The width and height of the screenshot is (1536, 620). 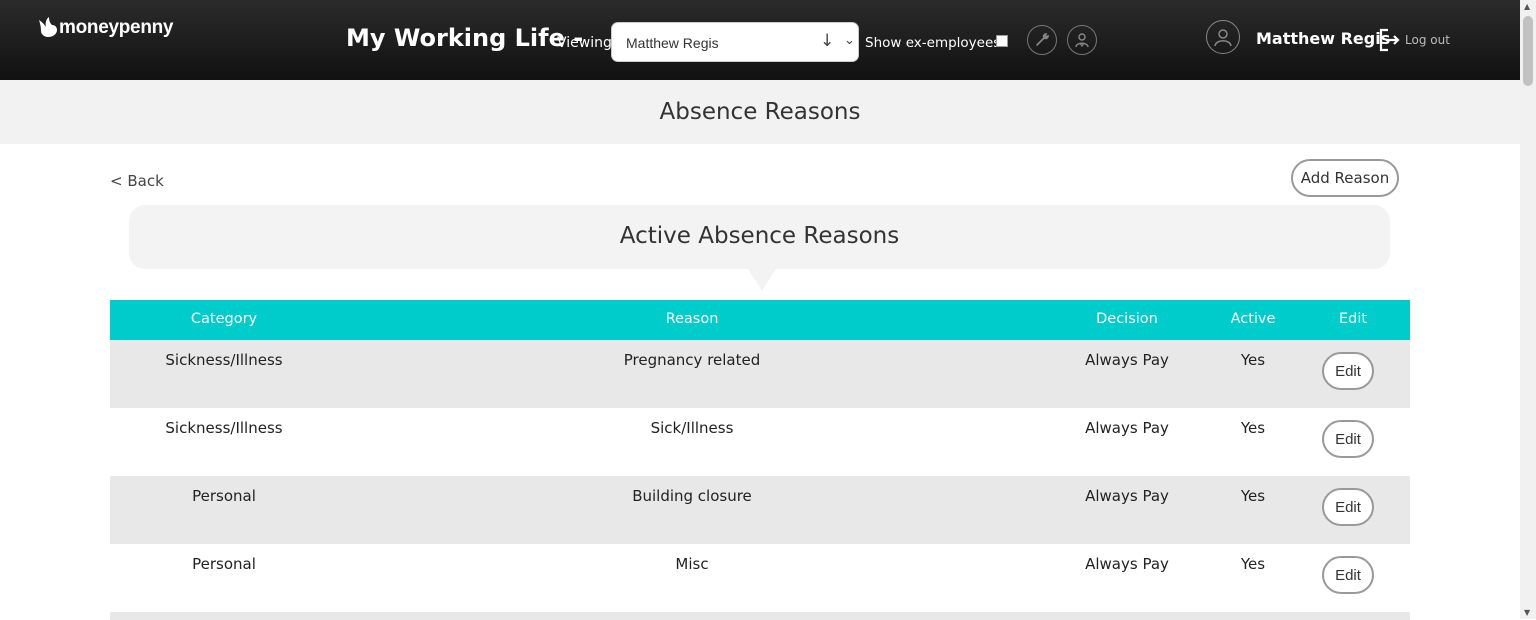 I want to click on user-badge-icon, so click(x=1082, y=40).